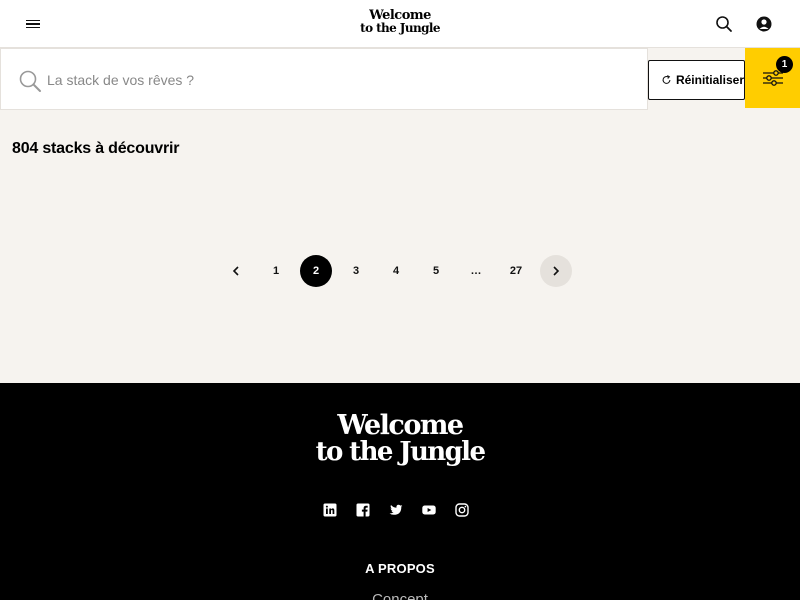 The width and height of the screenshot is (800, 600). Describe the element at coordinates (337, 80) in the screenshot. I see `search-input` at that location.